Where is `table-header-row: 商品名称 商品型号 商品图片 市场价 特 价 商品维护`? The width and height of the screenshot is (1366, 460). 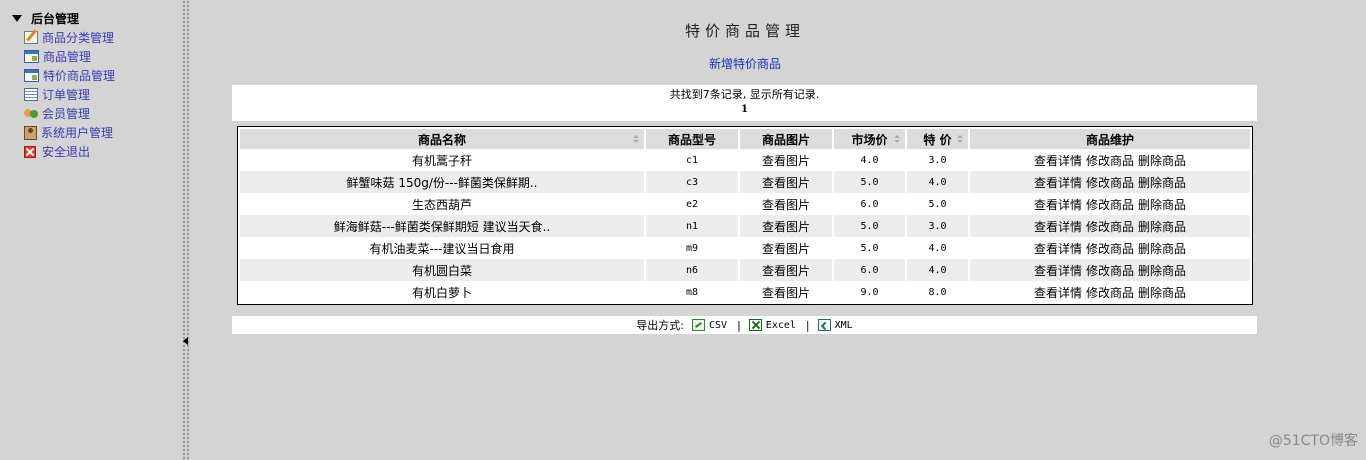
table-header-row: 商品名称 商品型号 商品图片 市场价 特 价 商品维护 is located at coordinates (745, 139).